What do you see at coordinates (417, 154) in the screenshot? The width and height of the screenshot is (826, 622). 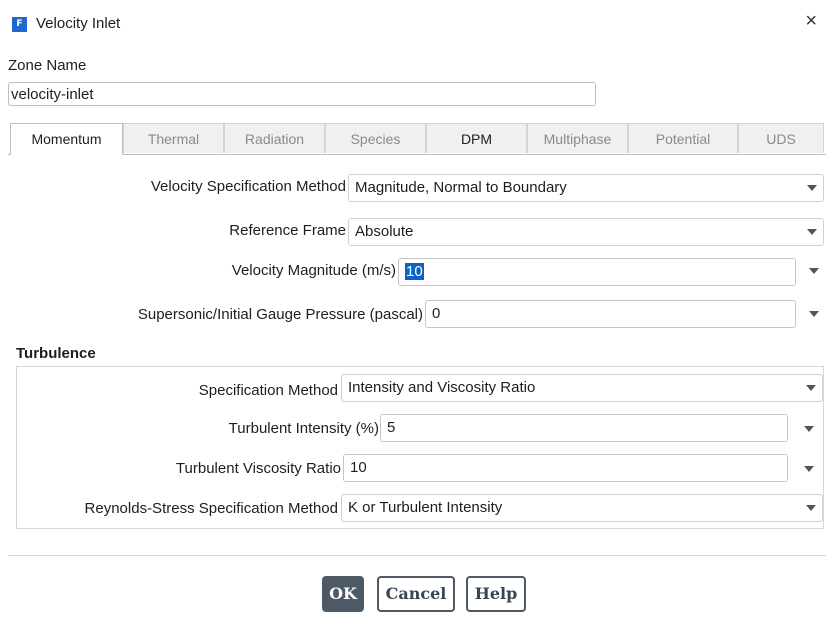 I see `tab-divider` at bounding box center [417, 154].